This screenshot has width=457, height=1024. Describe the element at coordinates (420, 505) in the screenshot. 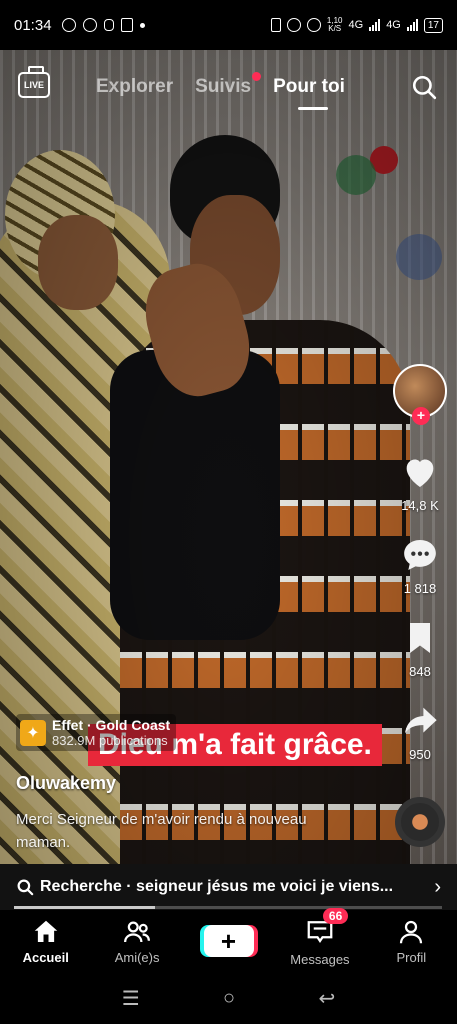

I see `like-count: 14,8 K` at that location.